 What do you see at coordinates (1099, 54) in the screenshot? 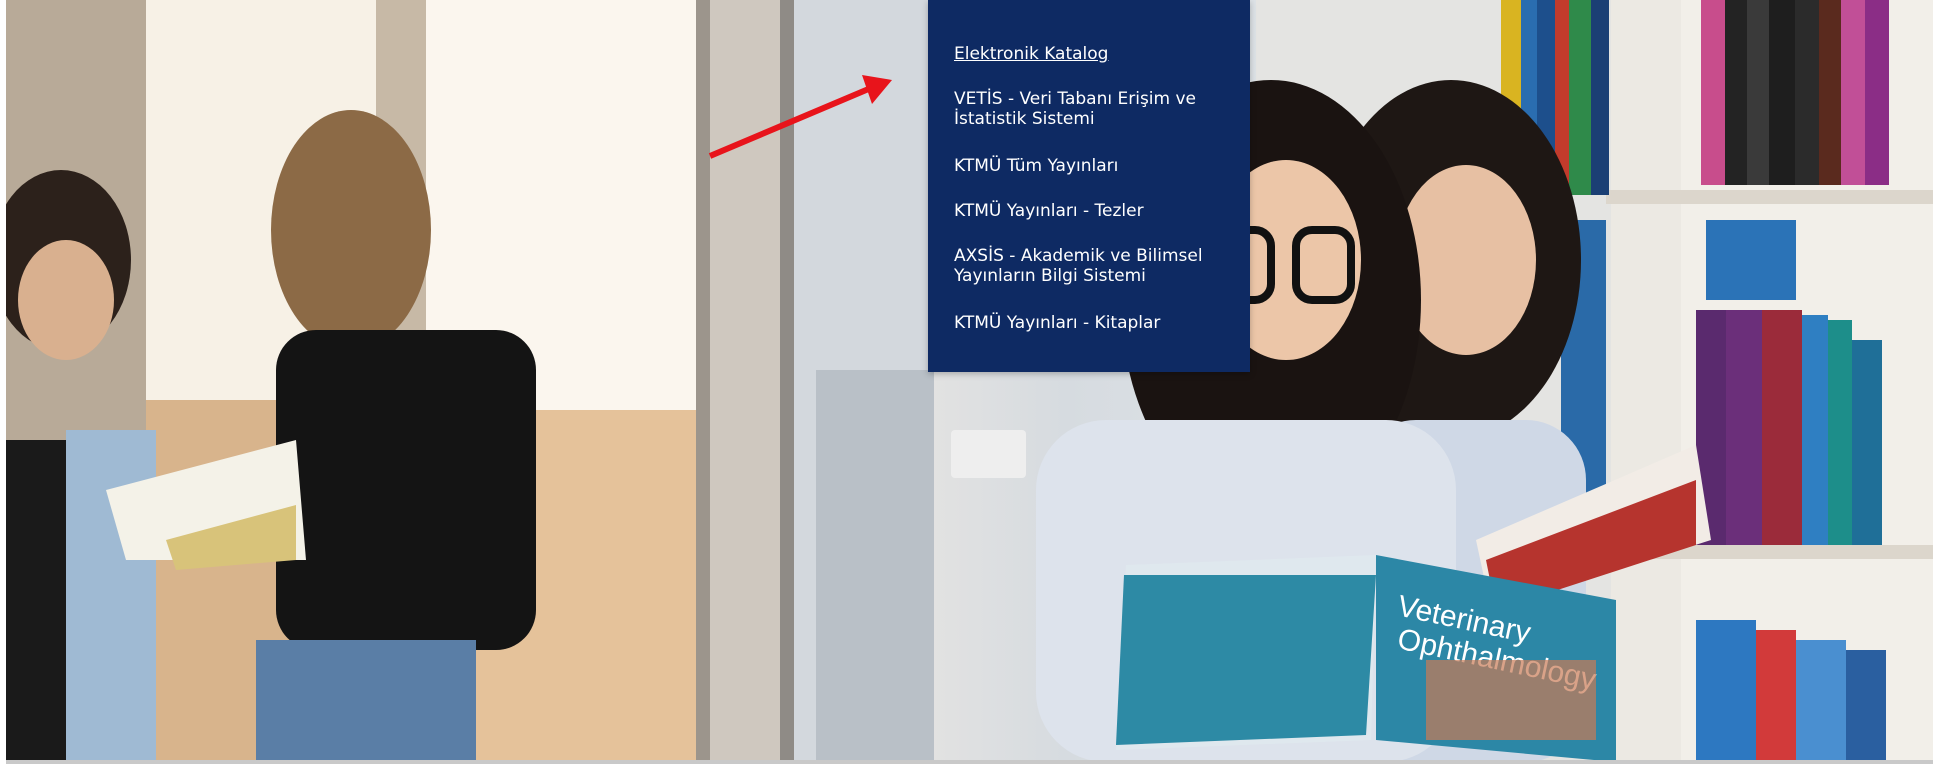
I see `menu-item-elektronik-katalog: Elektronik Katalog` at bounding box center [1099, 54].